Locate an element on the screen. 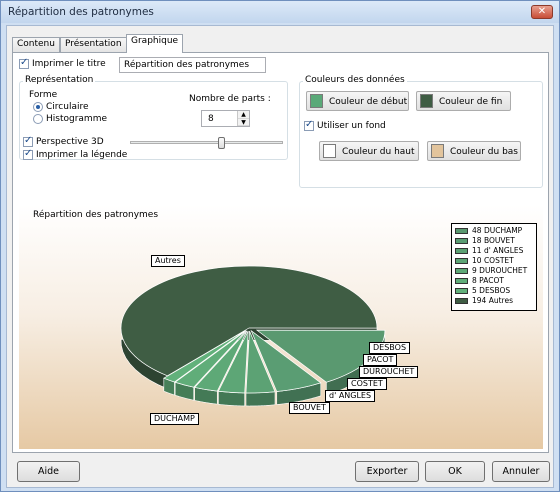 This screenshot has width=560, height=492. start-color-button: Couleur de début is located at coordinates (357, 101).